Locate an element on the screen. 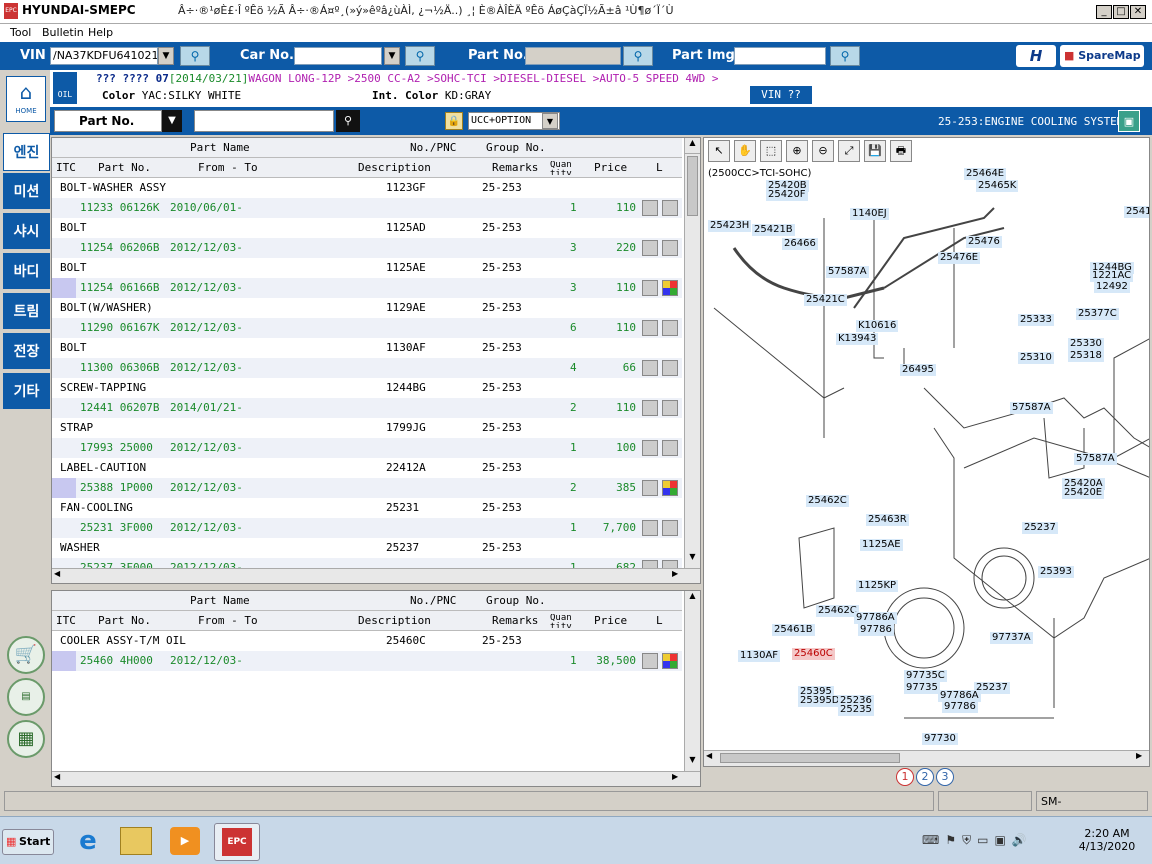  callout-label: 25423H is located at coordinates (730, 226).